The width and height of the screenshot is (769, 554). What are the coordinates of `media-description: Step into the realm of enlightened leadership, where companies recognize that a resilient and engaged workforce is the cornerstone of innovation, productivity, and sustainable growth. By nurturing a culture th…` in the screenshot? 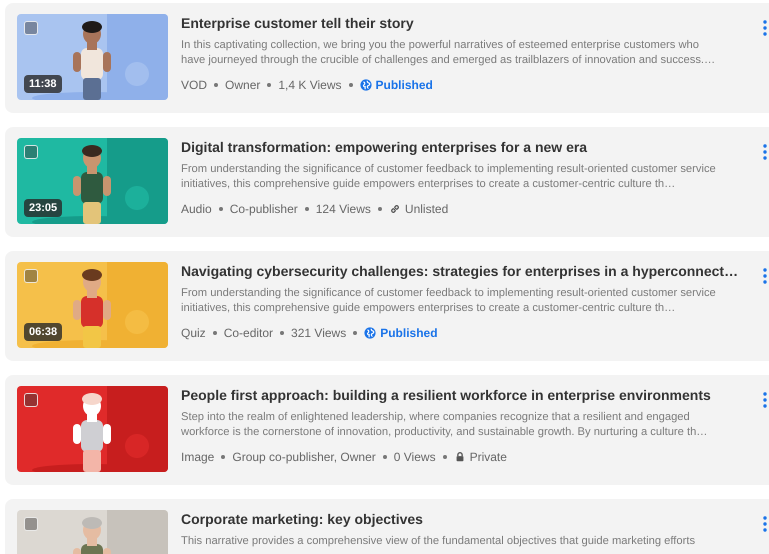 It's located at (444, 425).